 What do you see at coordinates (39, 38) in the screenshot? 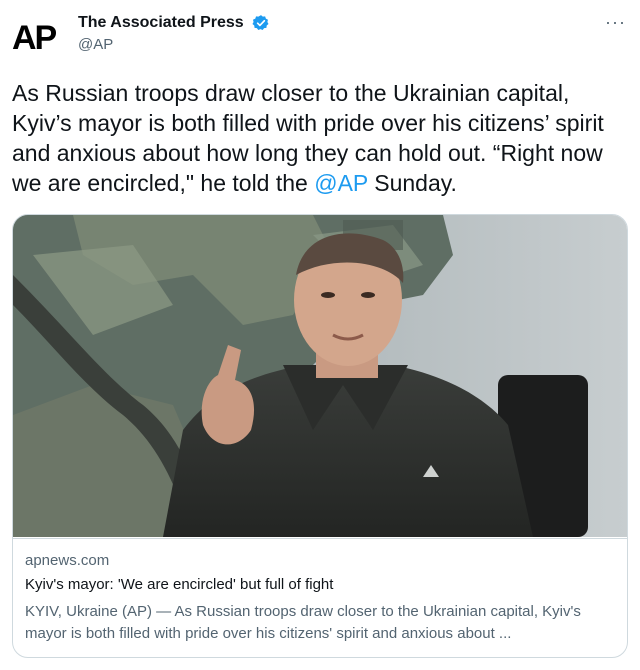
I see `avatar: AP` at bounding box center [39, 38].